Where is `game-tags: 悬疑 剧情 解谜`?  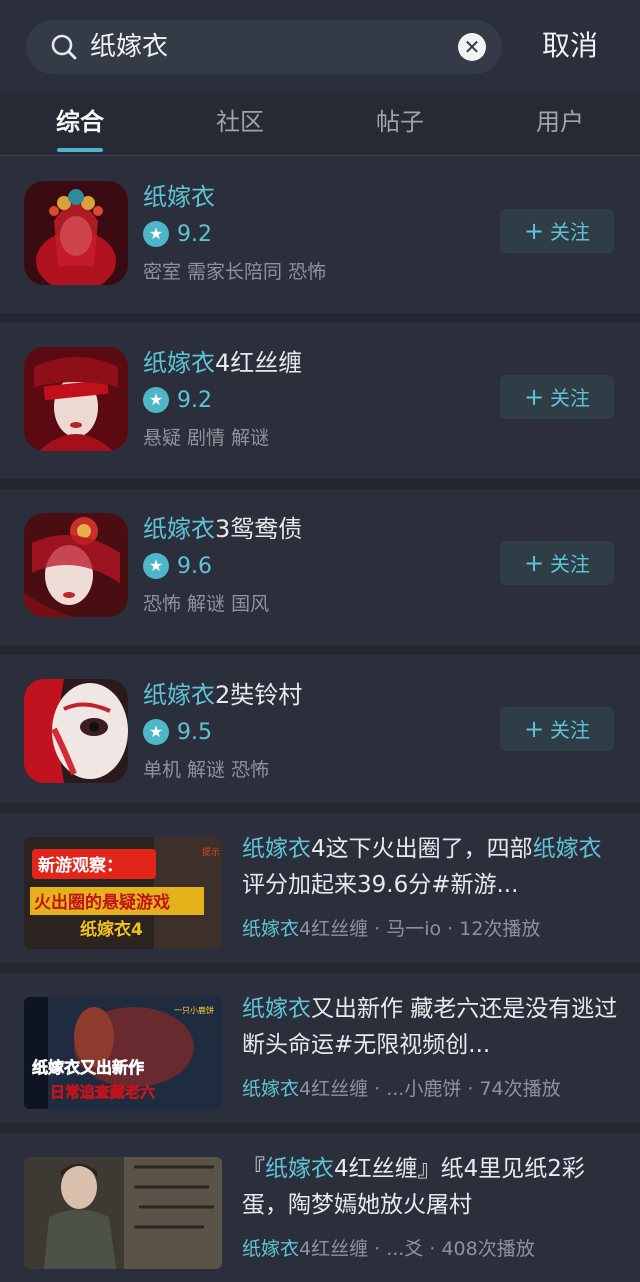 game-tags: 悬疑 剧情 解谜 is located at coordinates (206, 438).